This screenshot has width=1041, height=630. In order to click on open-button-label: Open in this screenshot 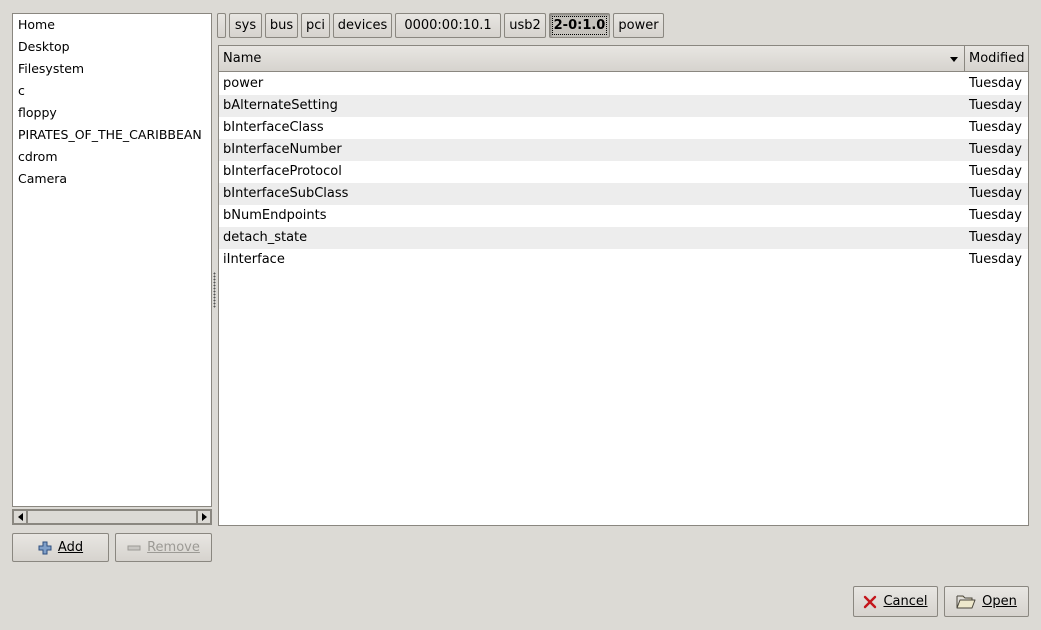, I will do `click(999, 601)`.